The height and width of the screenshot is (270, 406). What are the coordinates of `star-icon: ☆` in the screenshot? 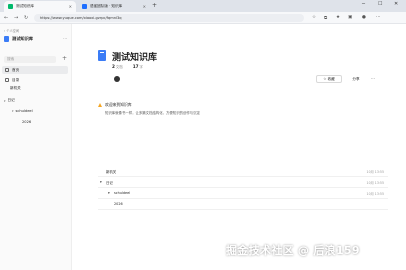 It's located at (314, 17).